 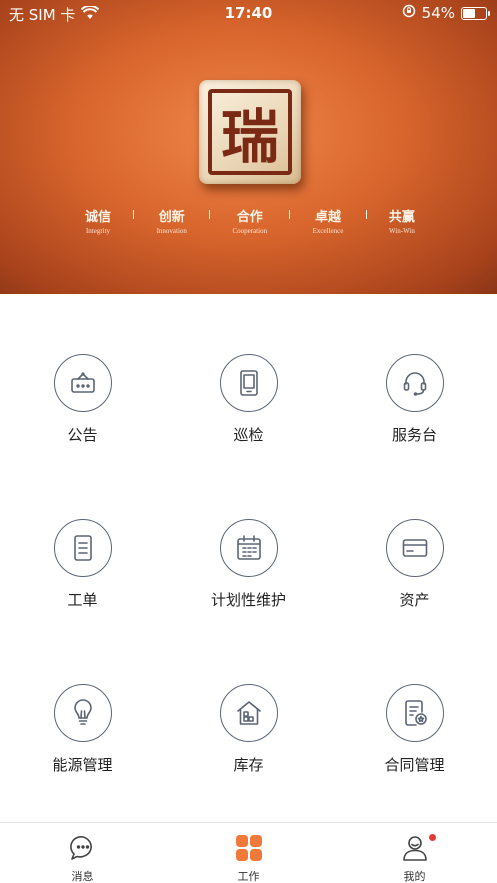 I want to click on tab-bar: 消息 工作 我的, so click(x=248, y=852).